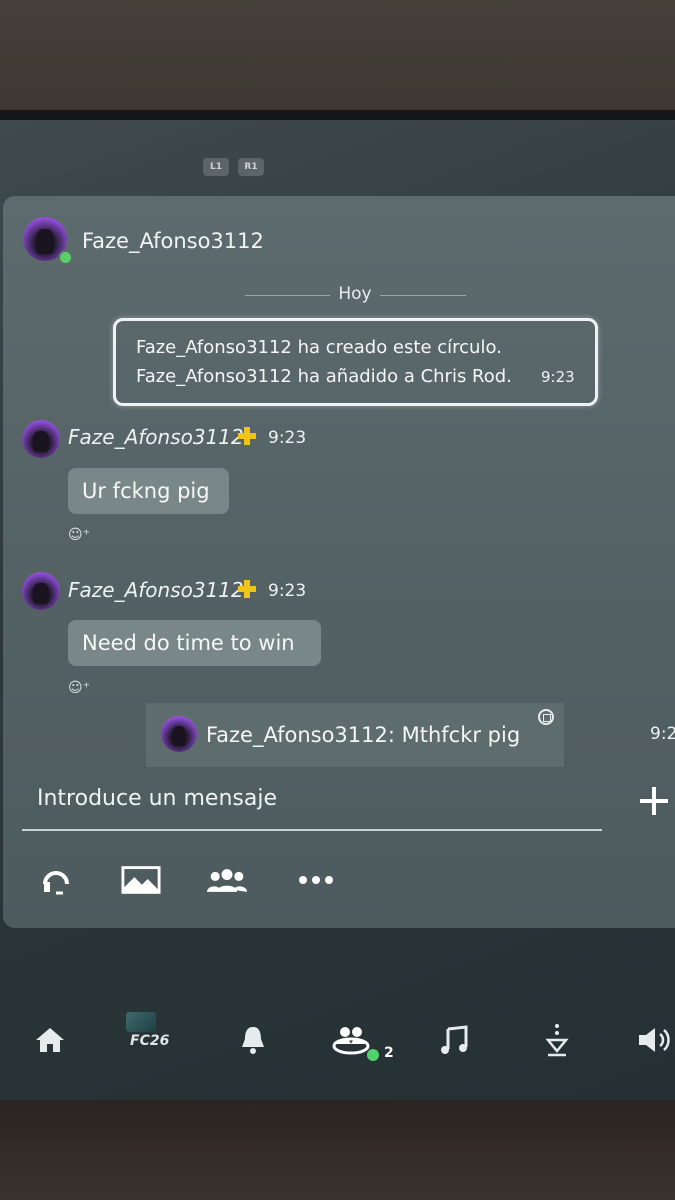 This screenshot has width=675, height=1200. I want to click on message-bubble: Ur fckng pig, so click(148, 491).